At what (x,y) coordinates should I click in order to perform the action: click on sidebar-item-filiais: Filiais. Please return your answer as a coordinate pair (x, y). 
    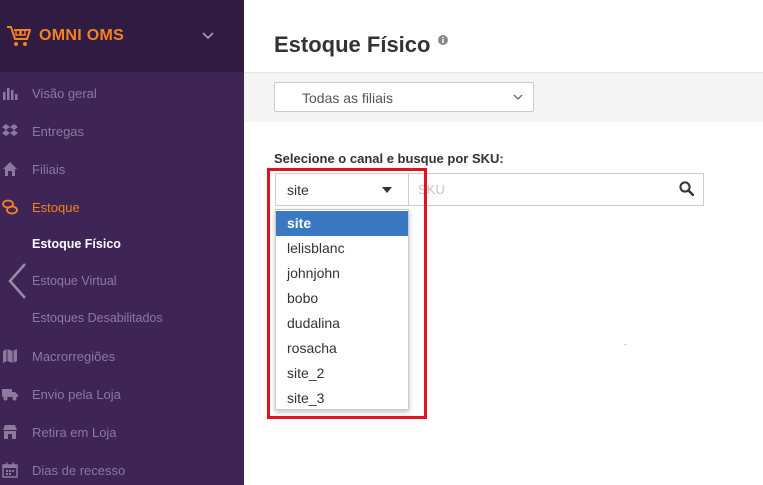
    Looking at the image, I should click on (122, 169).